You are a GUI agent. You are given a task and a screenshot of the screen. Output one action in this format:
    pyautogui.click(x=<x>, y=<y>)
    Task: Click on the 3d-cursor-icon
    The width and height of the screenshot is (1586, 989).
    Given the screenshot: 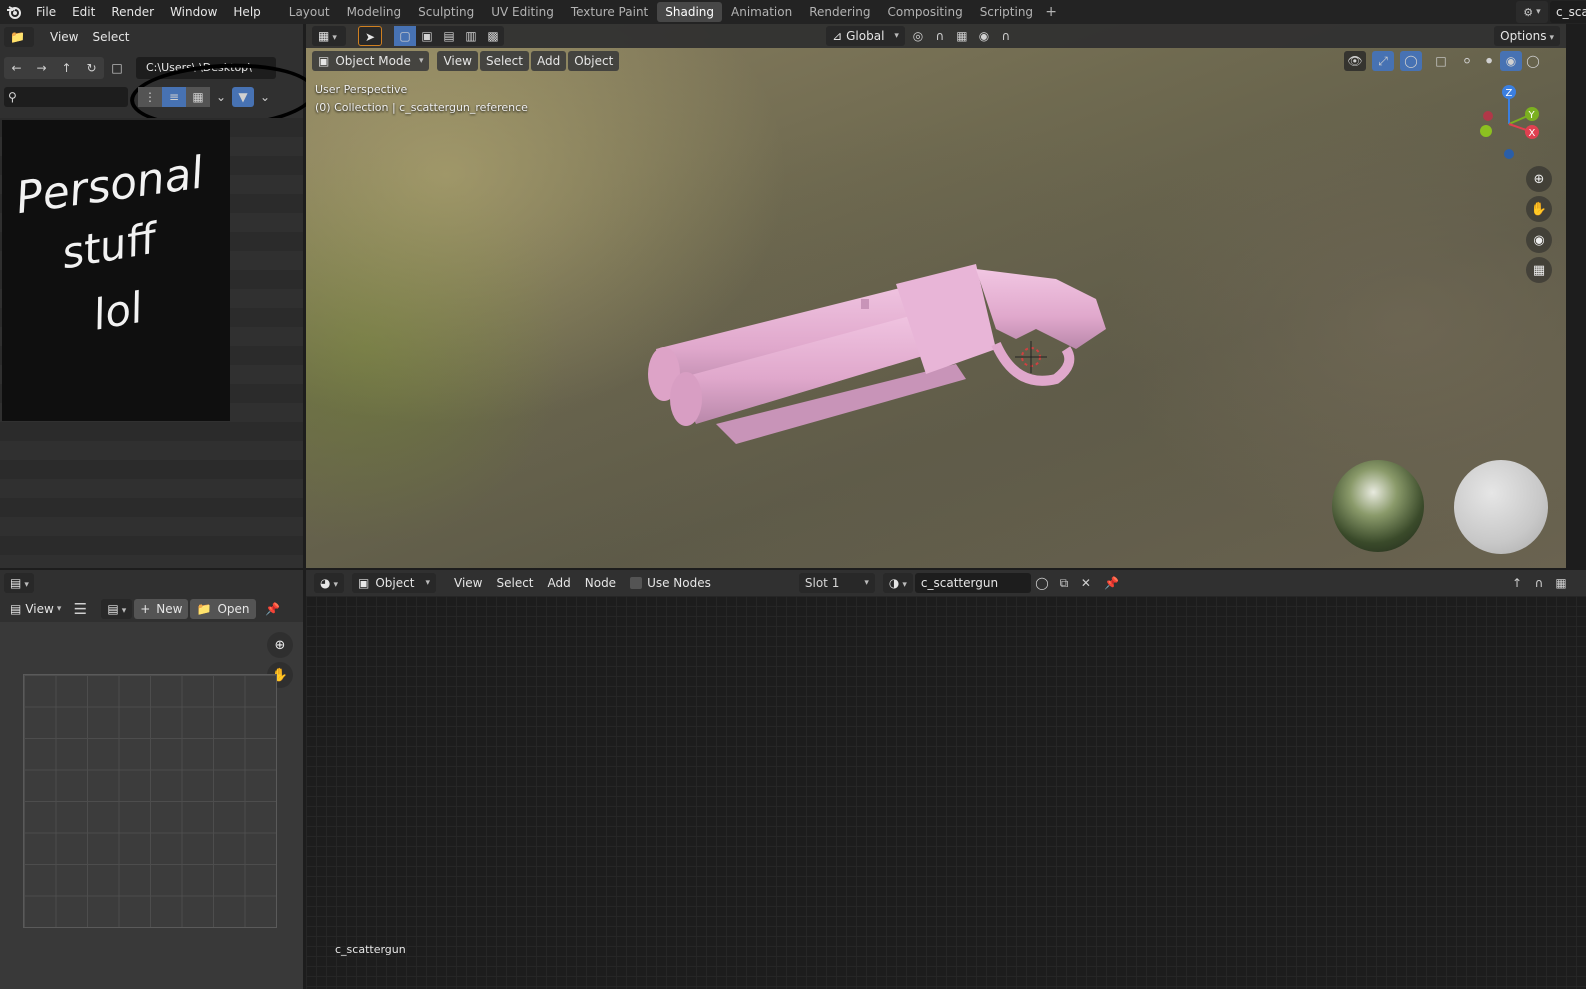 What is the action you would take?
    pyautogui.click(x=1031, y=357)
    